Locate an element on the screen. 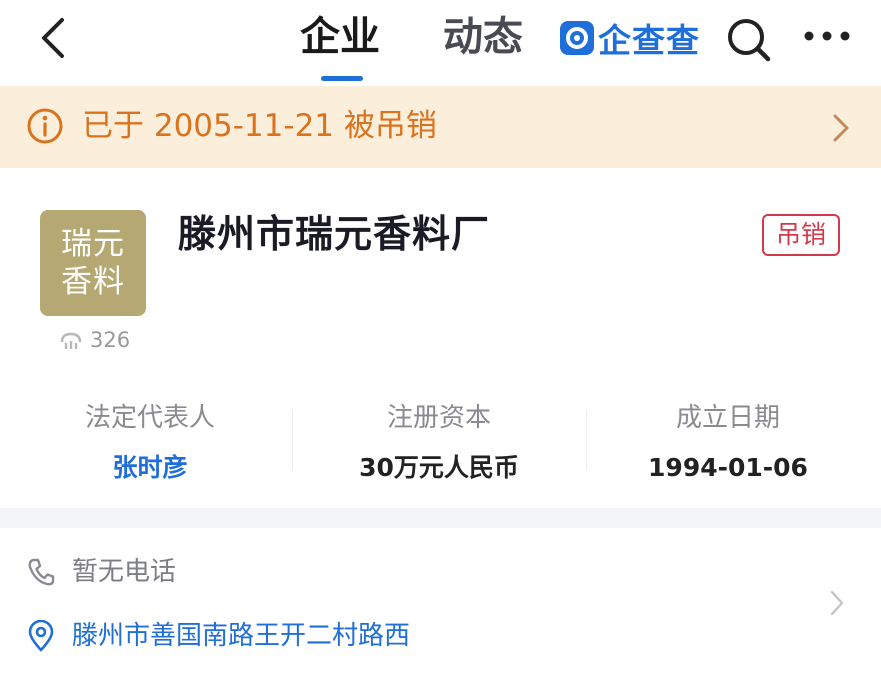 Image resolution: width=881 pixels, height=680 pixels. revoked-notice-banner: 已于 2005-11-21 被吊销 is located at coordinates (440, 127).